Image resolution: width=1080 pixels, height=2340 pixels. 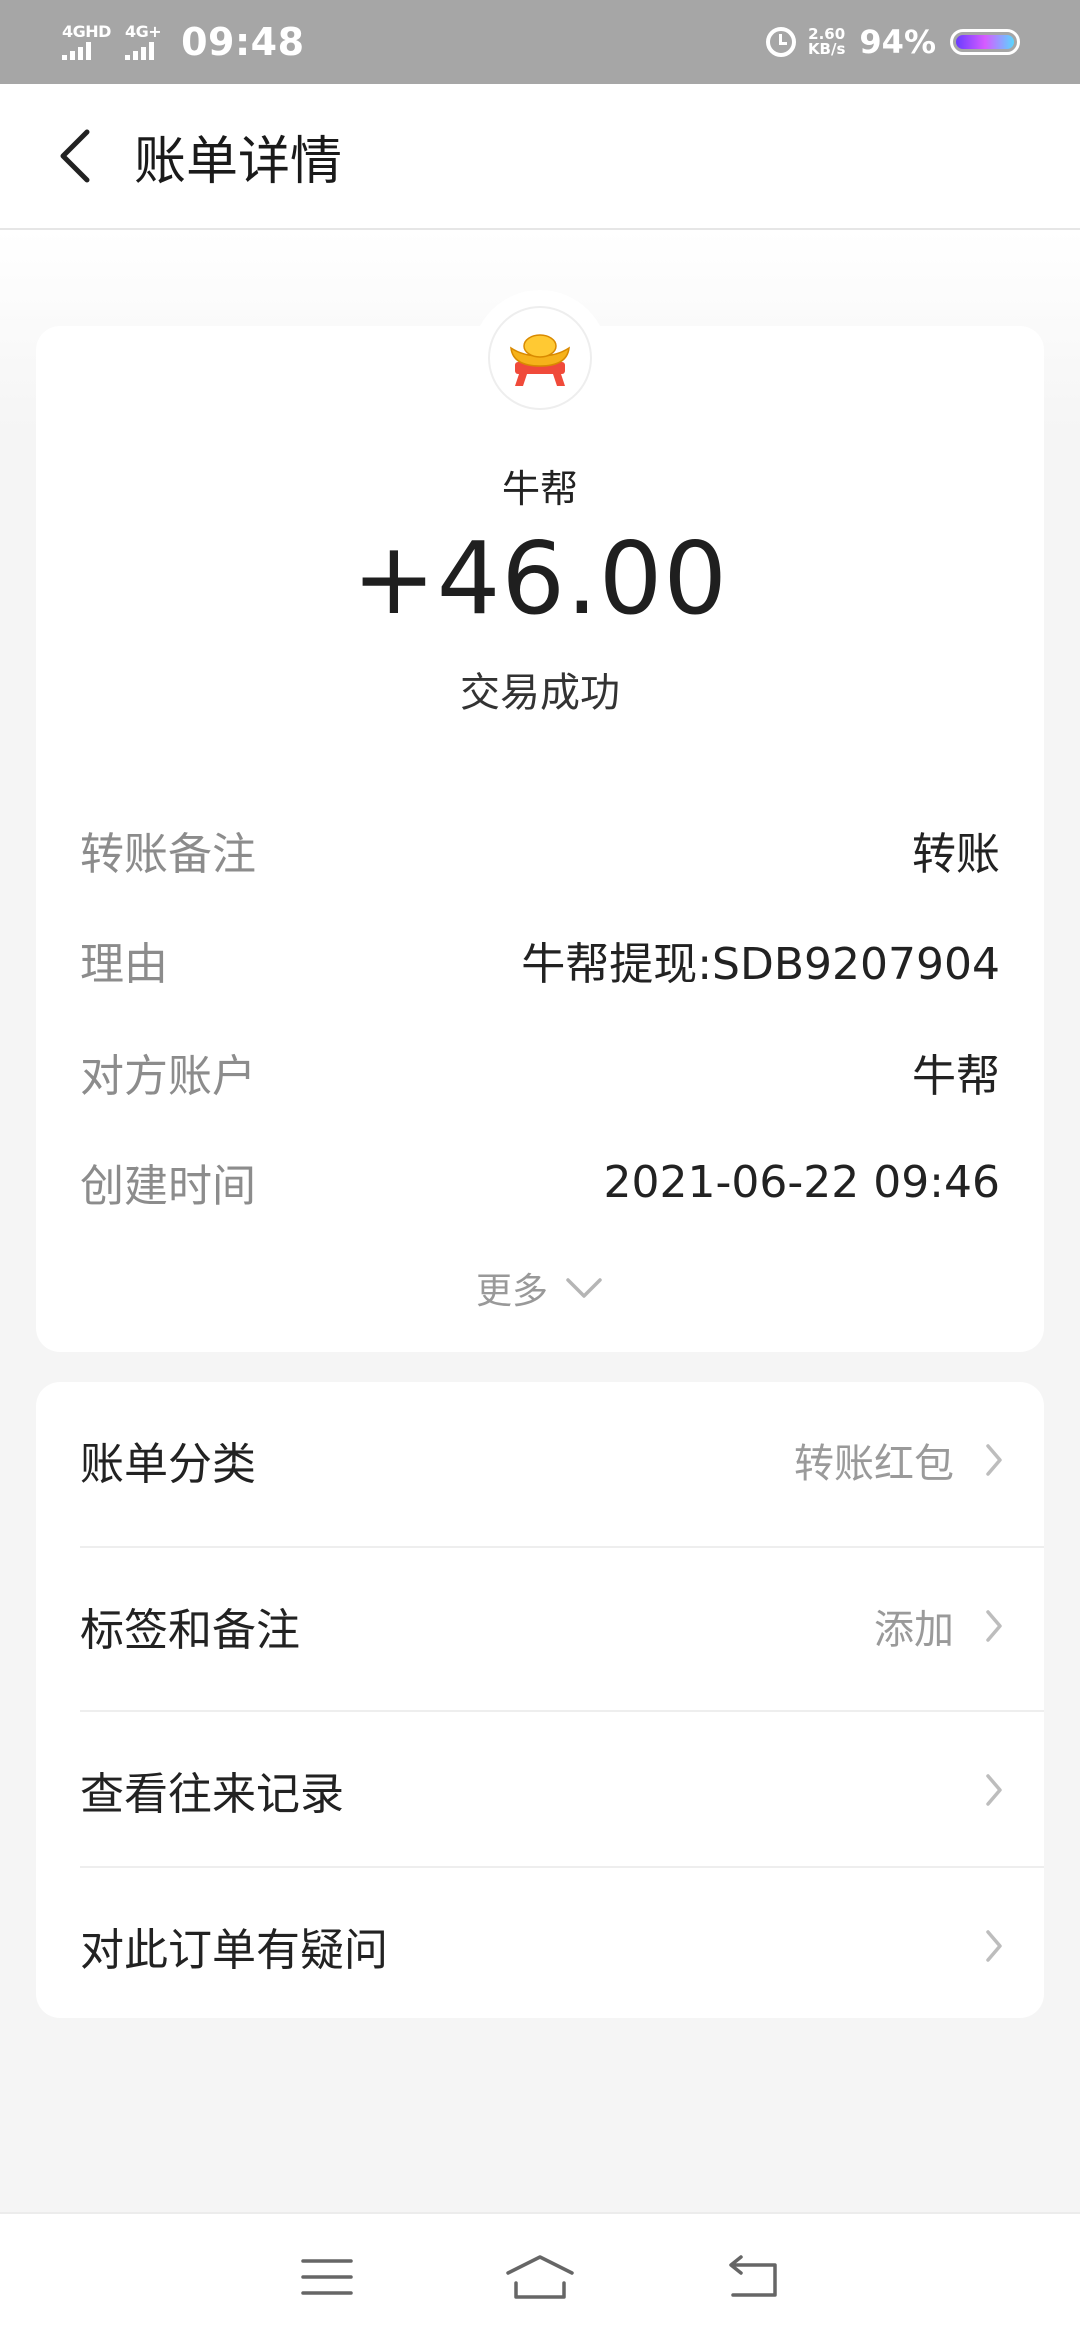 What do you see at coordinates (243, 42) in the screenshot?
I see `status-time: 09:48` at bounding box center [243, 42].